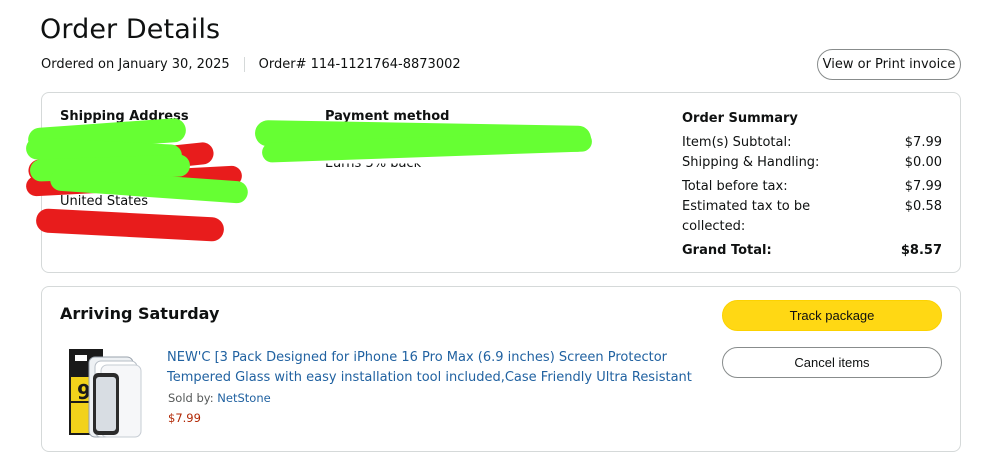  I want to click on summary-label: Estimated tax to be collected:, so click(746, 216).